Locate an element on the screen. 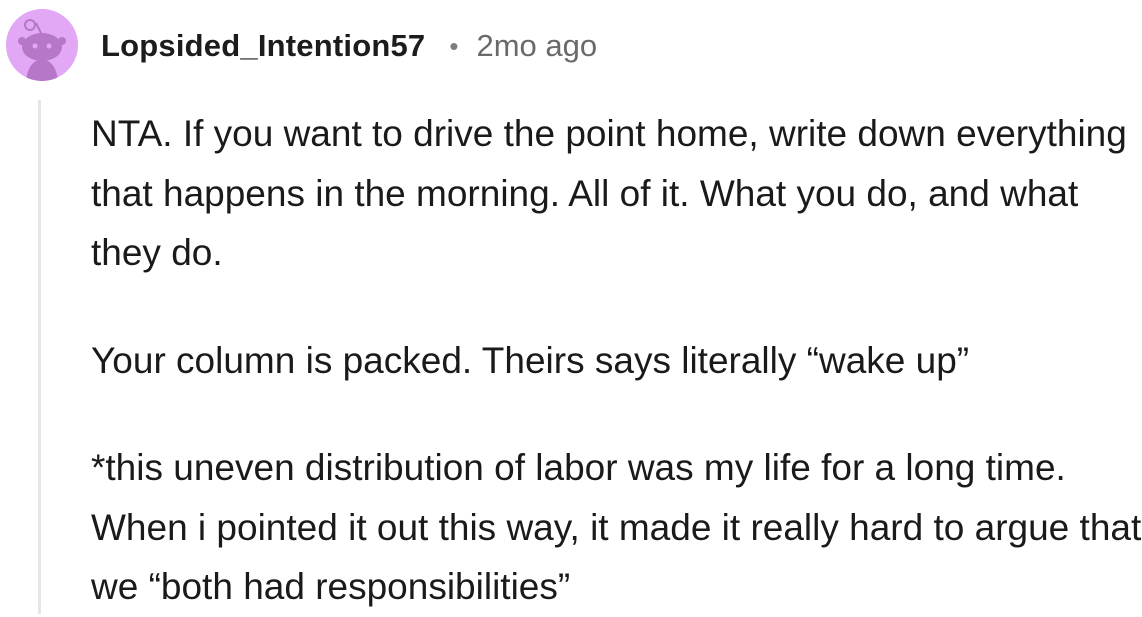 The height and width of the screenshot is (617, 1142). user-avatar is located at coordinates (42, 45).